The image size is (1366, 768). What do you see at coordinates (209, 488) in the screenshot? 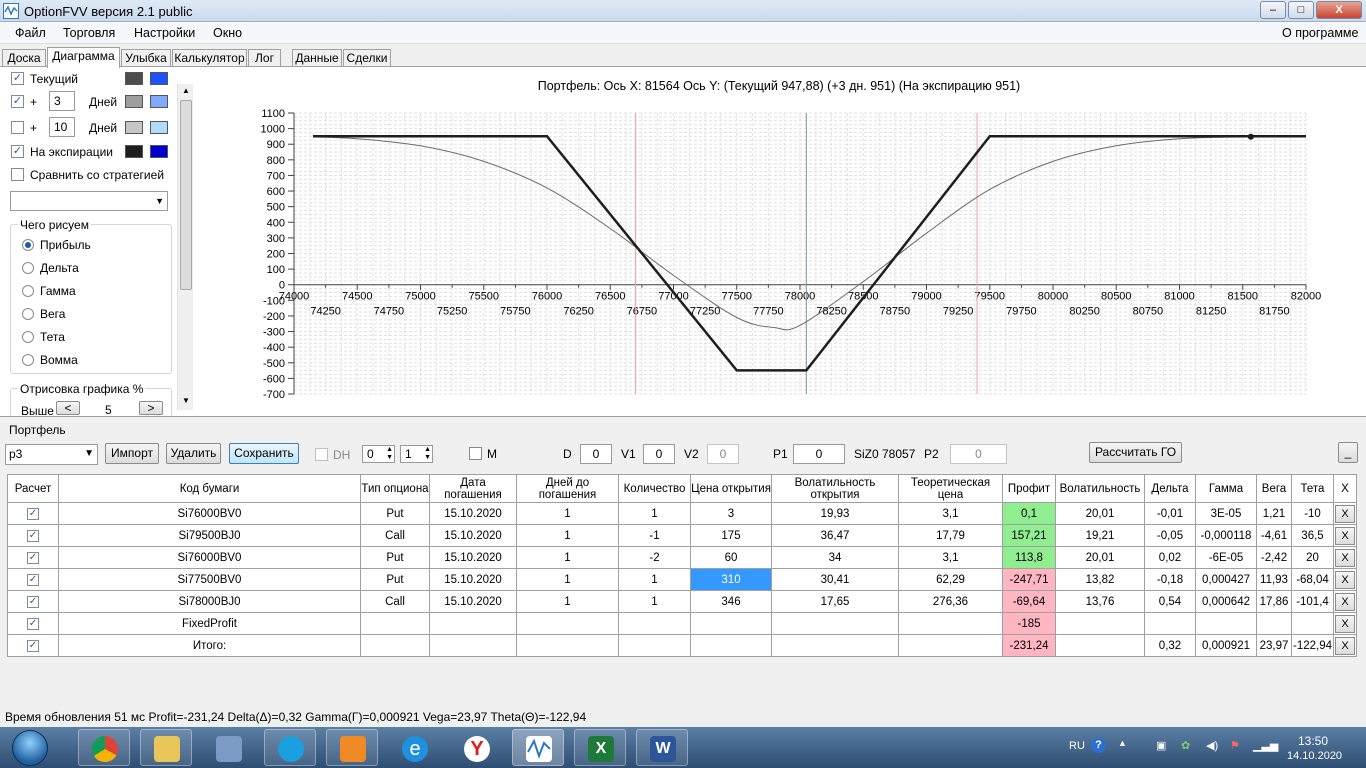
I see `column-header: Код бумаги` at bounding box center [209, 488].